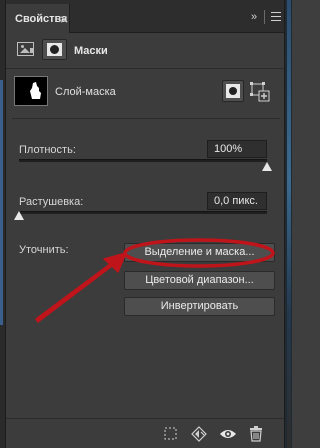 The width and height of the screenshot is (320, 448). Describe the element at coordinates (85, 92) in the screenshot. I see `layer-mask-label: Слой-маска` at that location.